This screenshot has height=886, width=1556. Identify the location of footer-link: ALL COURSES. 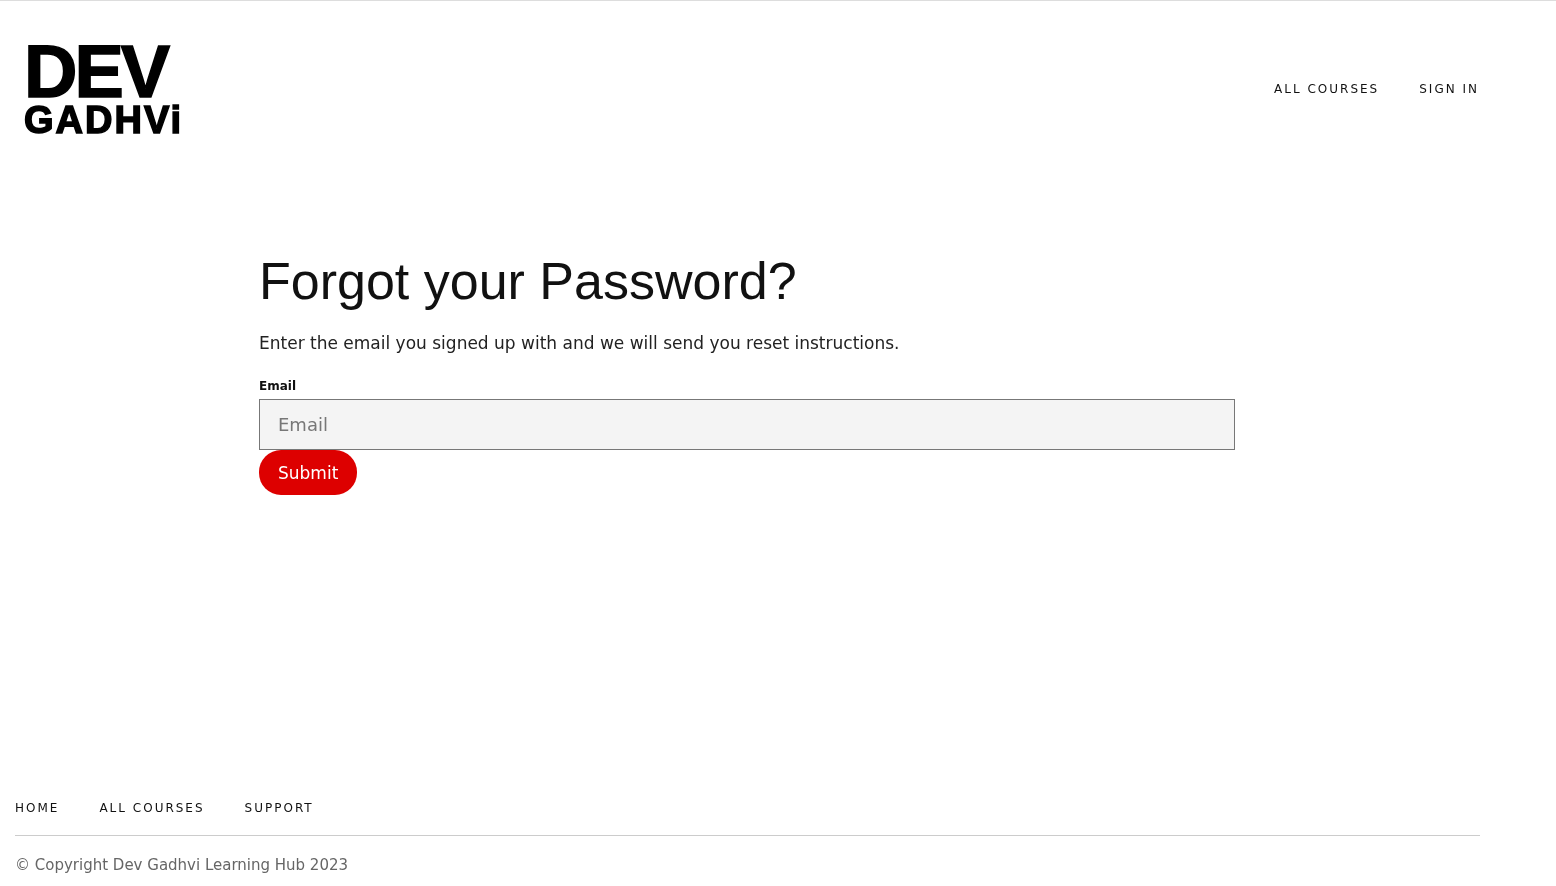
(152, 808).